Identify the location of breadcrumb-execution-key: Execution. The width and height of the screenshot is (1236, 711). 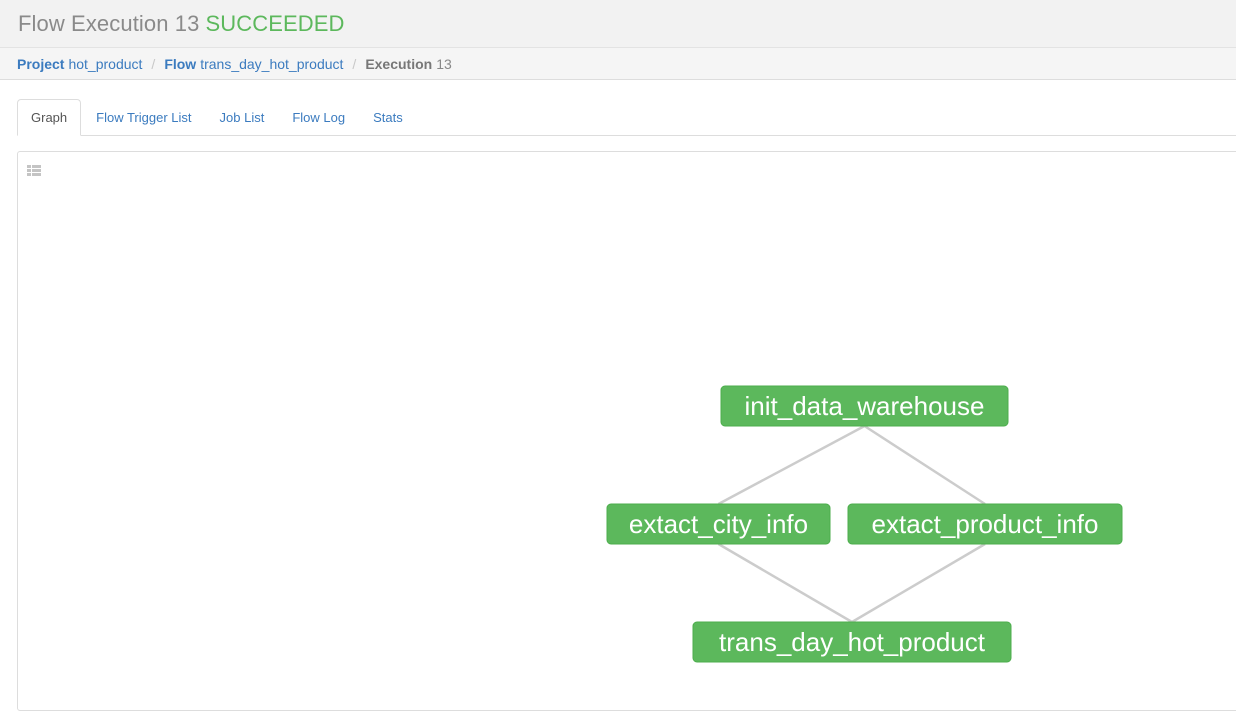
(399, 63).